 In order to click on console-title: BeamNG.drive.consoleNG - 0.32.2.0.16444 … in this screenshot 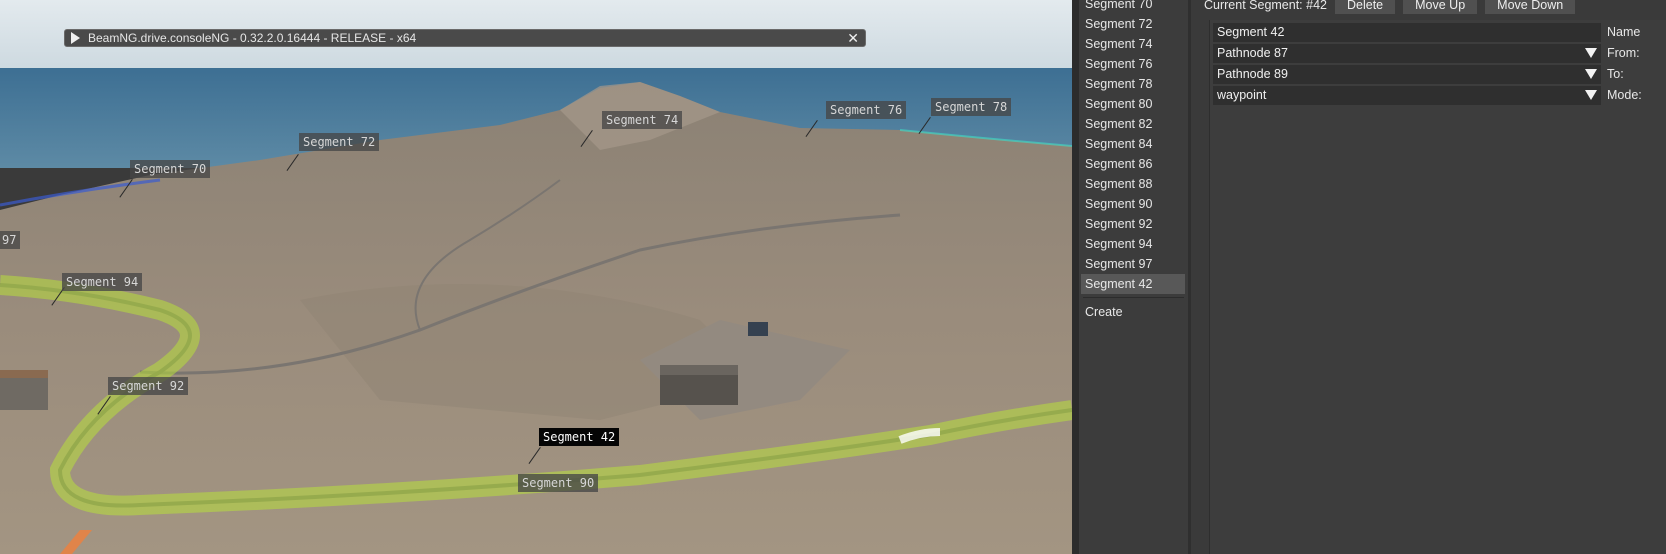, I will do `click(252, 38)`.